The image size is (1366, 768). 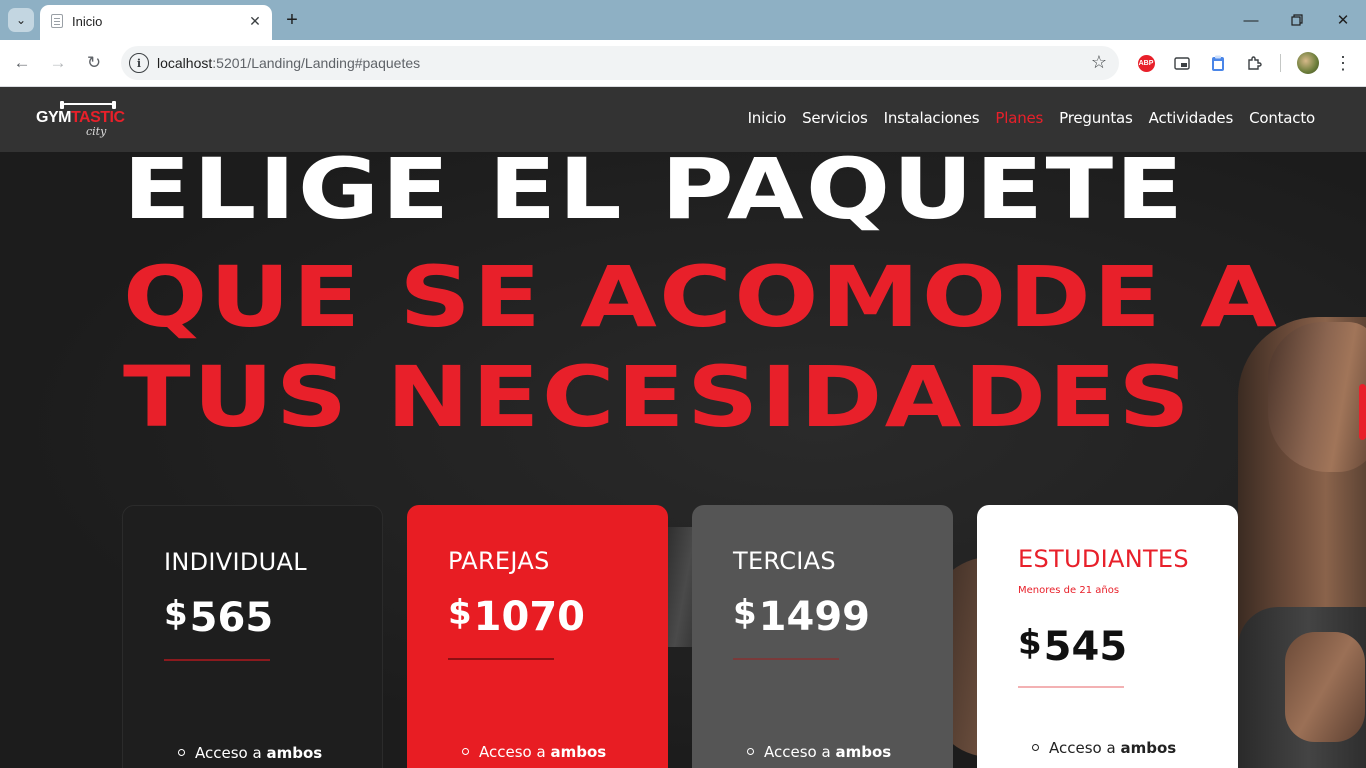 What do you see at coordinates (654, 189) in the screenshot?
I see `section-heading-line-1: ELIGE EL PAQUETE` at bounding box center [654, 189].